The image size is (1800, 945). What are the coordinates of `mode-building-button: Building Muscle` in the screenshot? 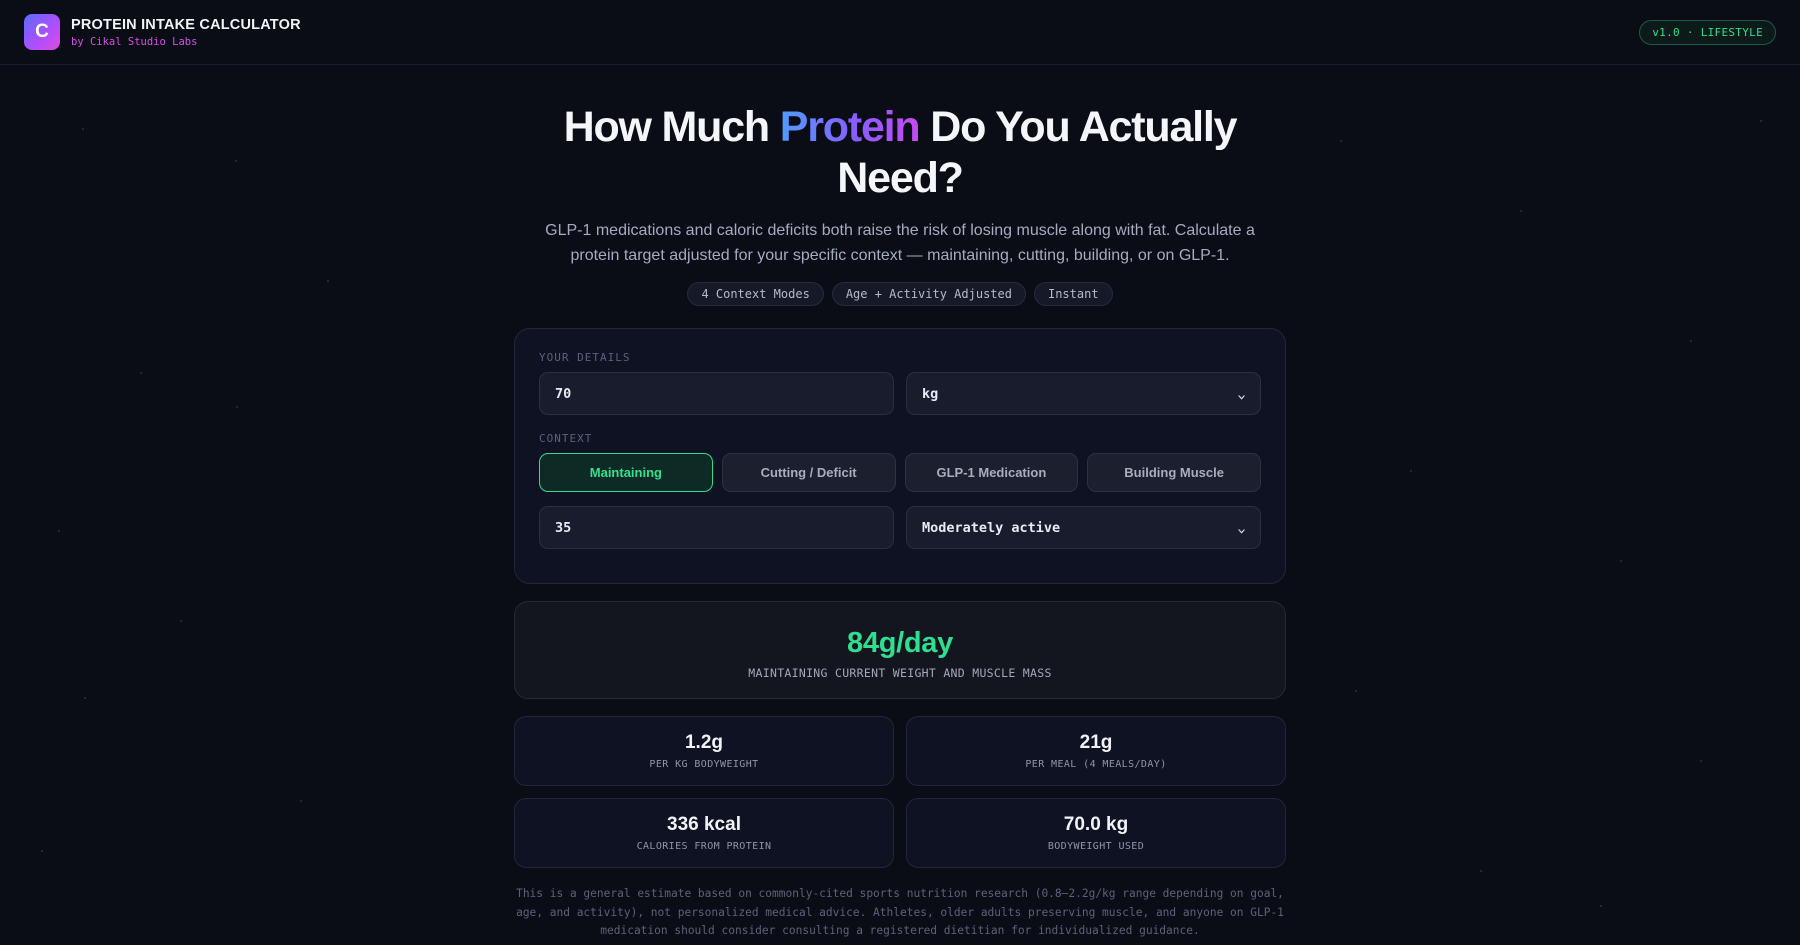 It's located at (1174, 472).